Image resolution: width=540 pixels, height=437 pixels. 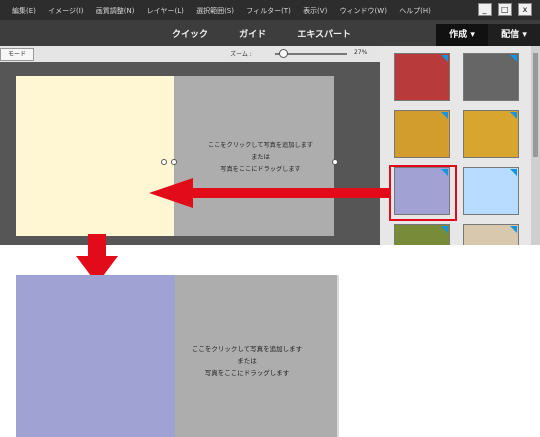 What do you see at coordinates (95, 156) in the screenshot?
I see `left-page-background` at bounding box center [95, 156].